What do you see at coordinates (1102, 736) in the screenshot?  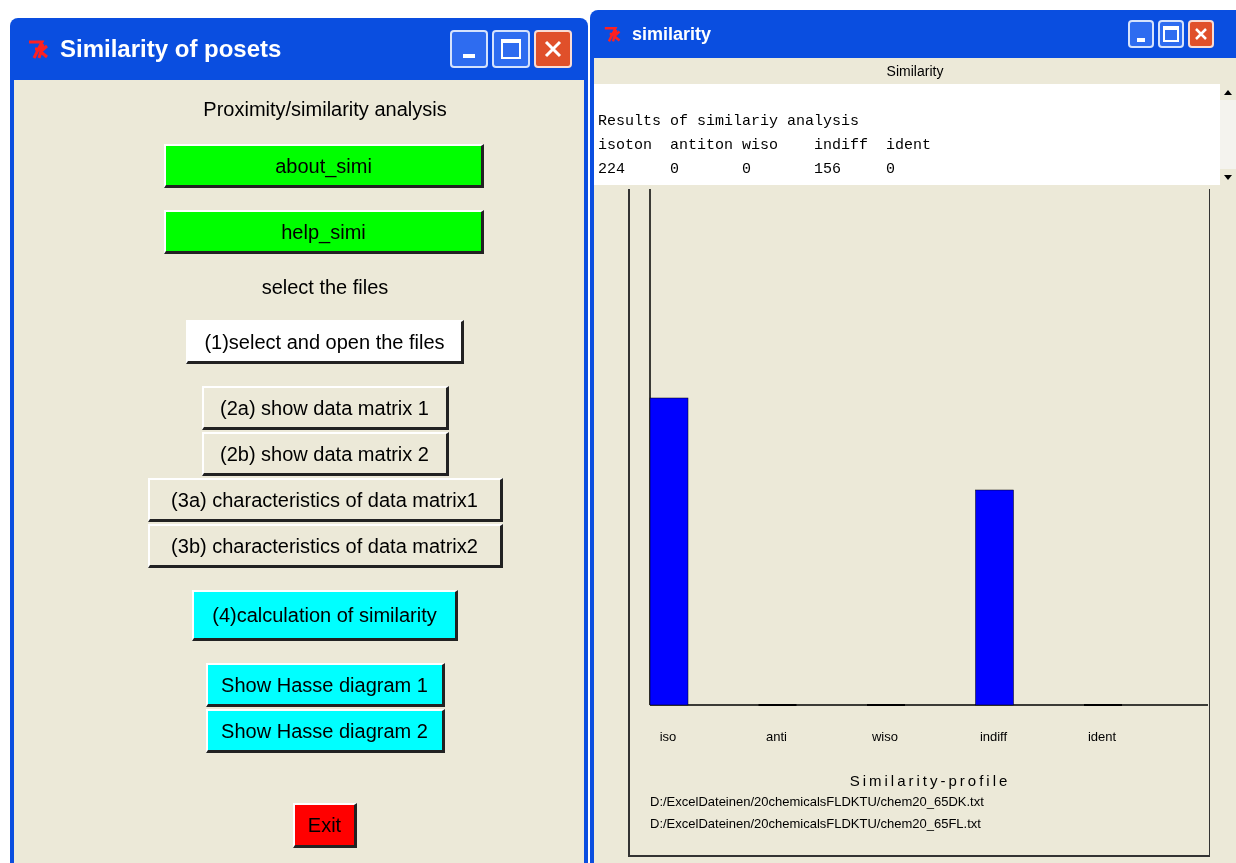 I see `category-label: ident` at bounding box center [1102, 736].